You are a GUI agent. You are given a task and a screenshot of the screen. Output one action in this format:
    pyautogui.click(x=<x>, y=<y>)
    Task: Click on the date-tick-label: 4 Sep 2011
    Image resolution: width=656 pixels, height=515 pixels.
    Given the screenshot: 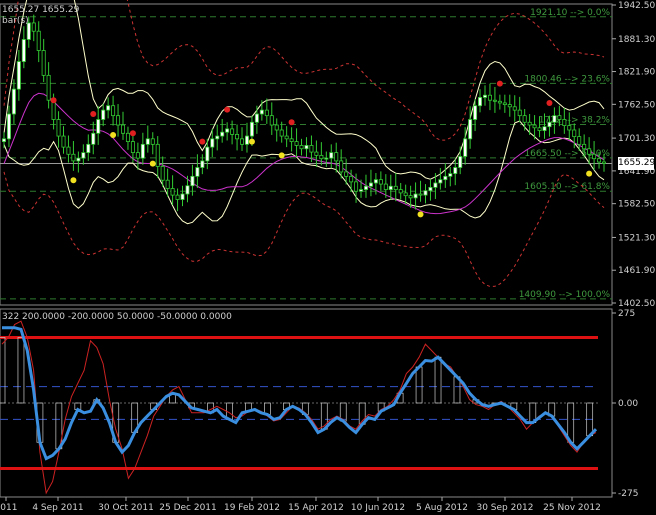 What is the action you would take?
    pyautogui.click(x=57, y=508)
    